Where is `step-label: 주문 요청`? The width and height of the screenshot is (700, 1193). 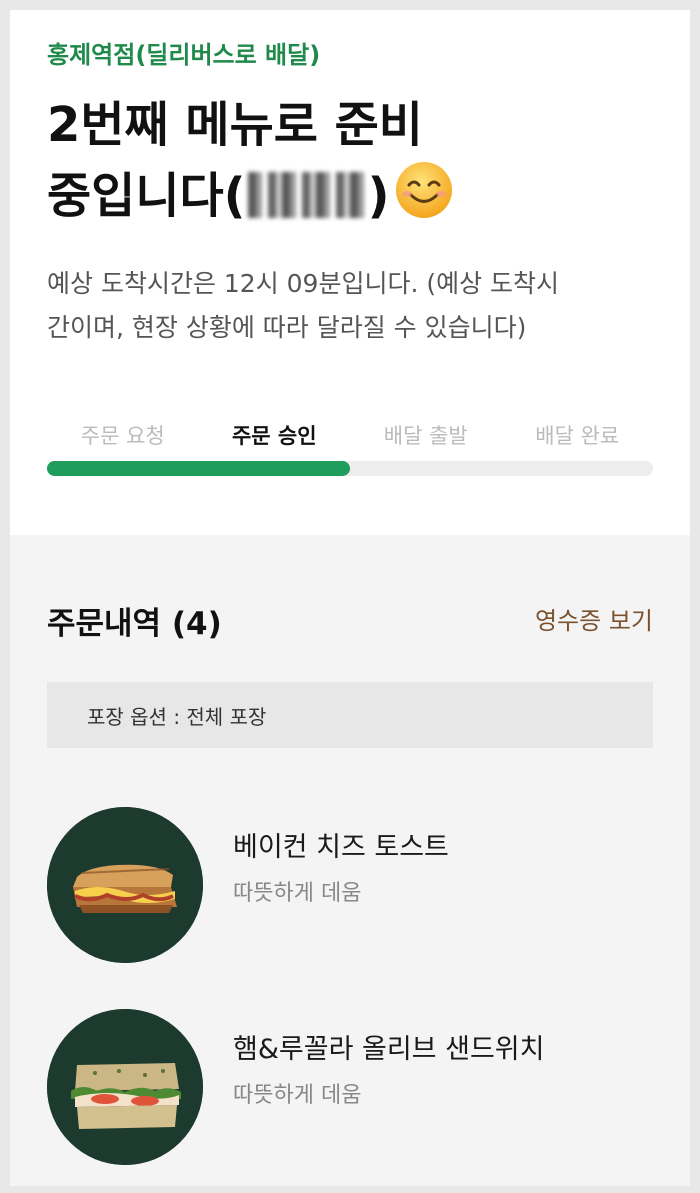 step-label: 주문 요청 is located at coordinates (122, 436).